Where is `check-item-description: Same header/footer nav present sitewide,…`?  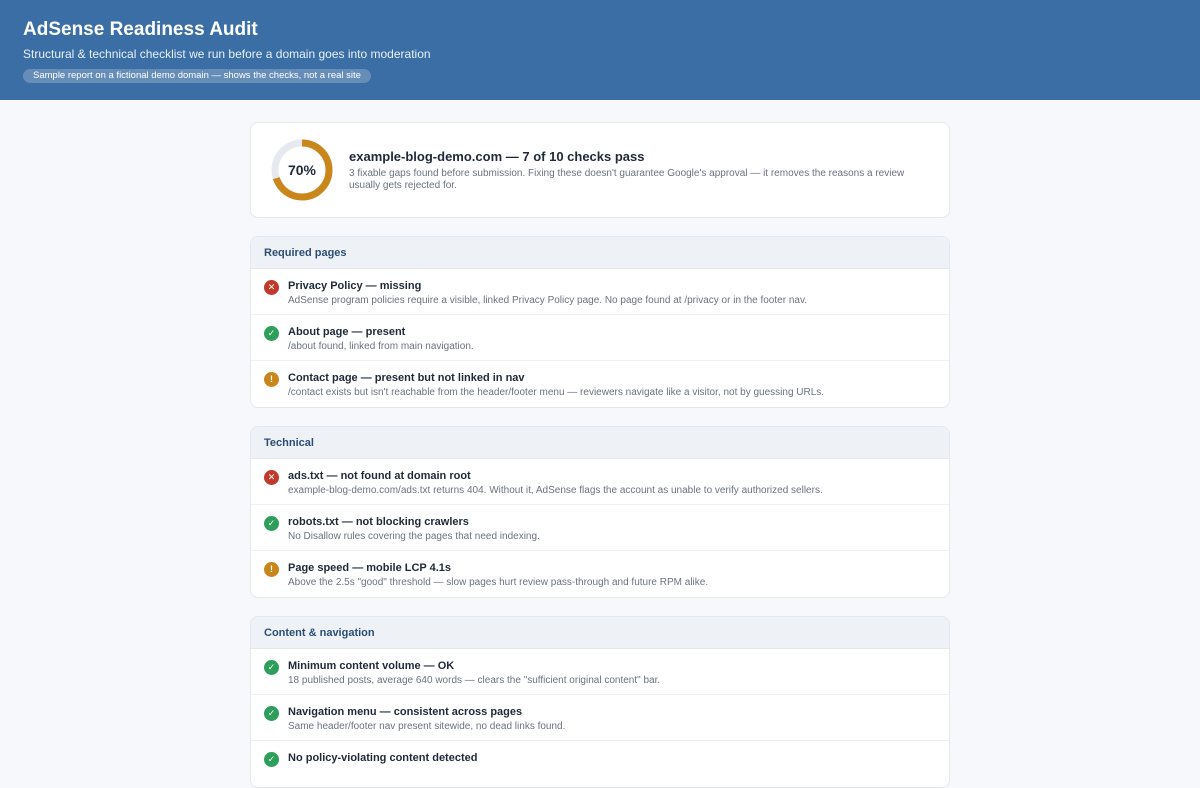
check-item-description: Same header/footer nav present sitewide,… is located at coordinates (427, 726).